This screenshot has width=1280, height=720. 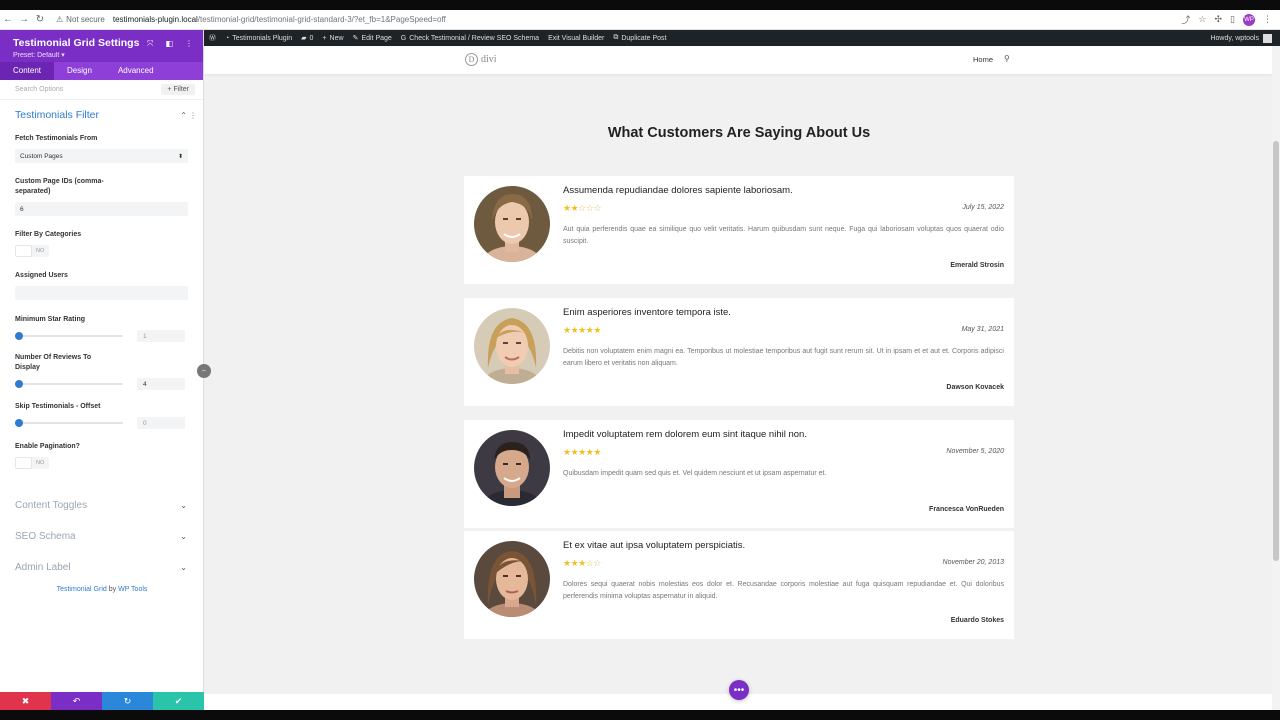 What do you see at coordinates (79, 71) in the screenshot?
I see `tab-design: Design` at bounding box center [79, 71].